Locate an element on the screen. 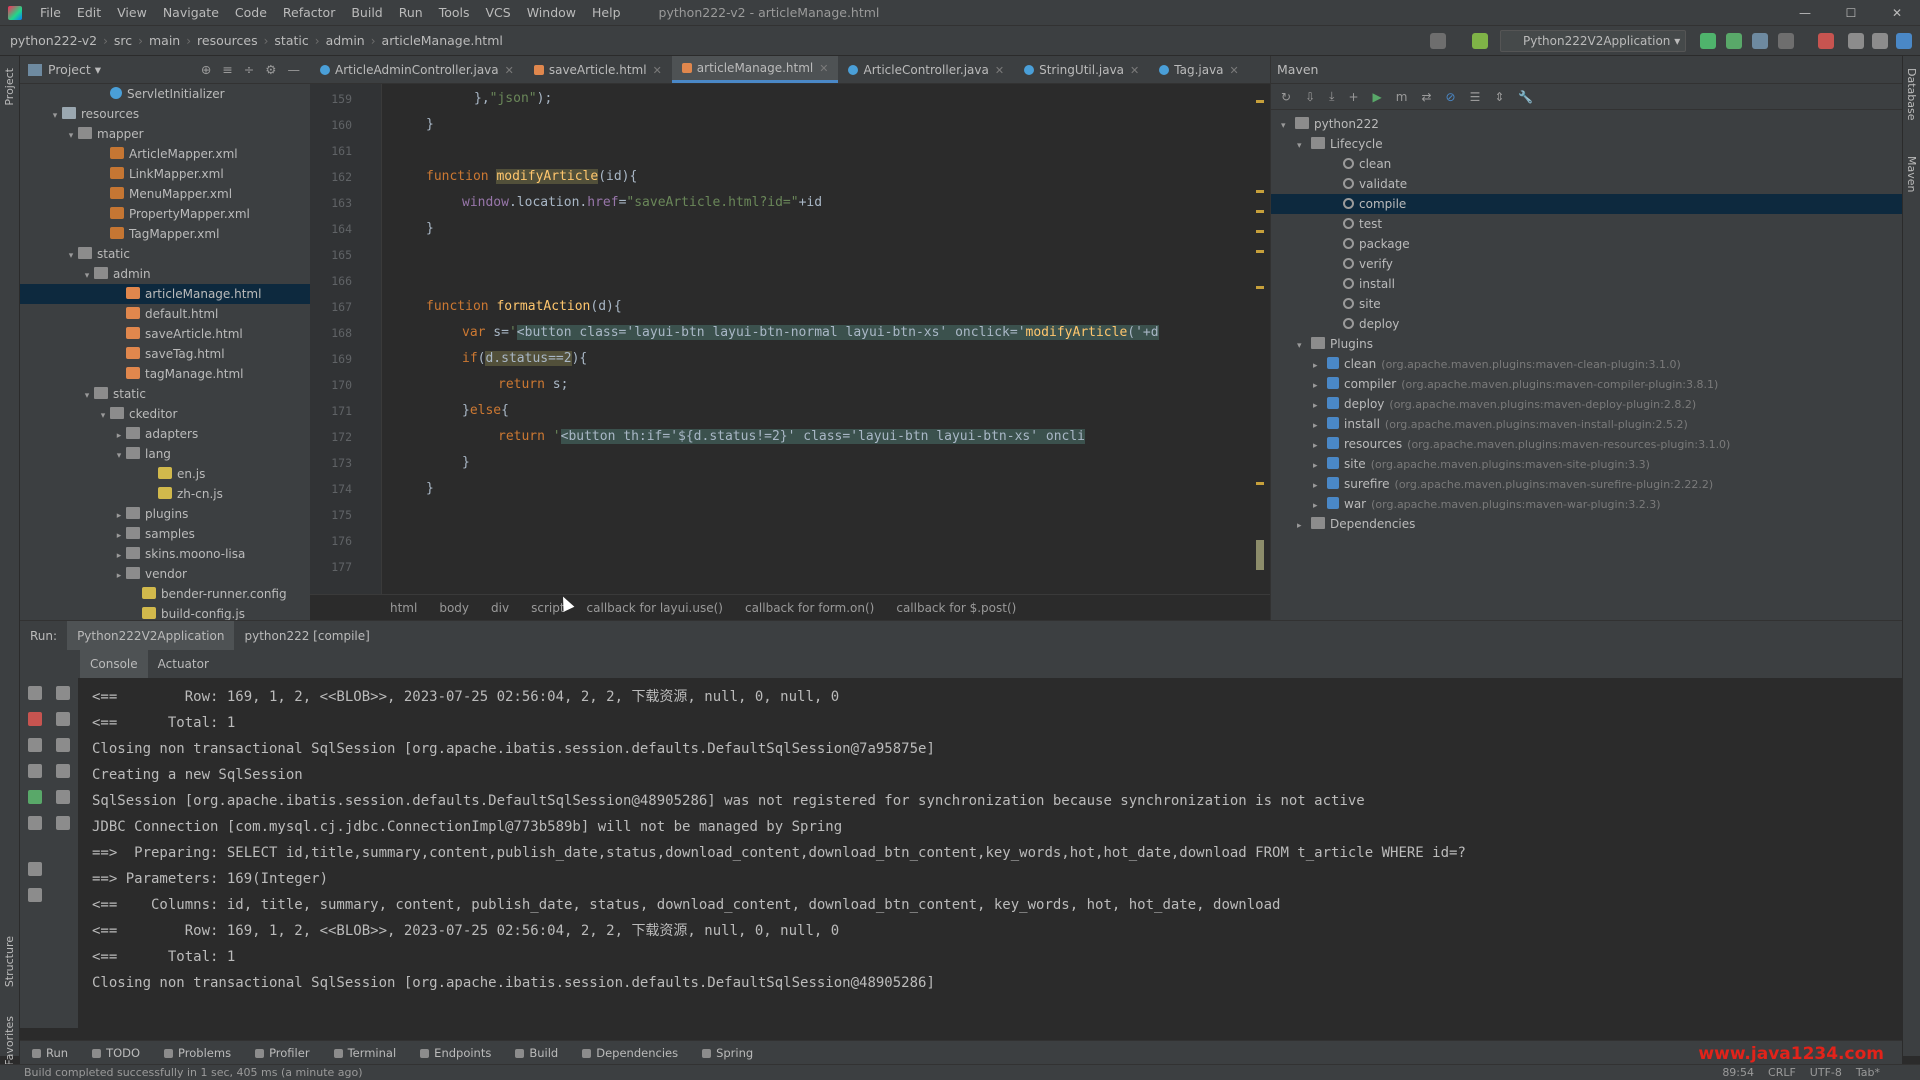  editor-breadcrumb-item: html is located at coordinates (414, 608).